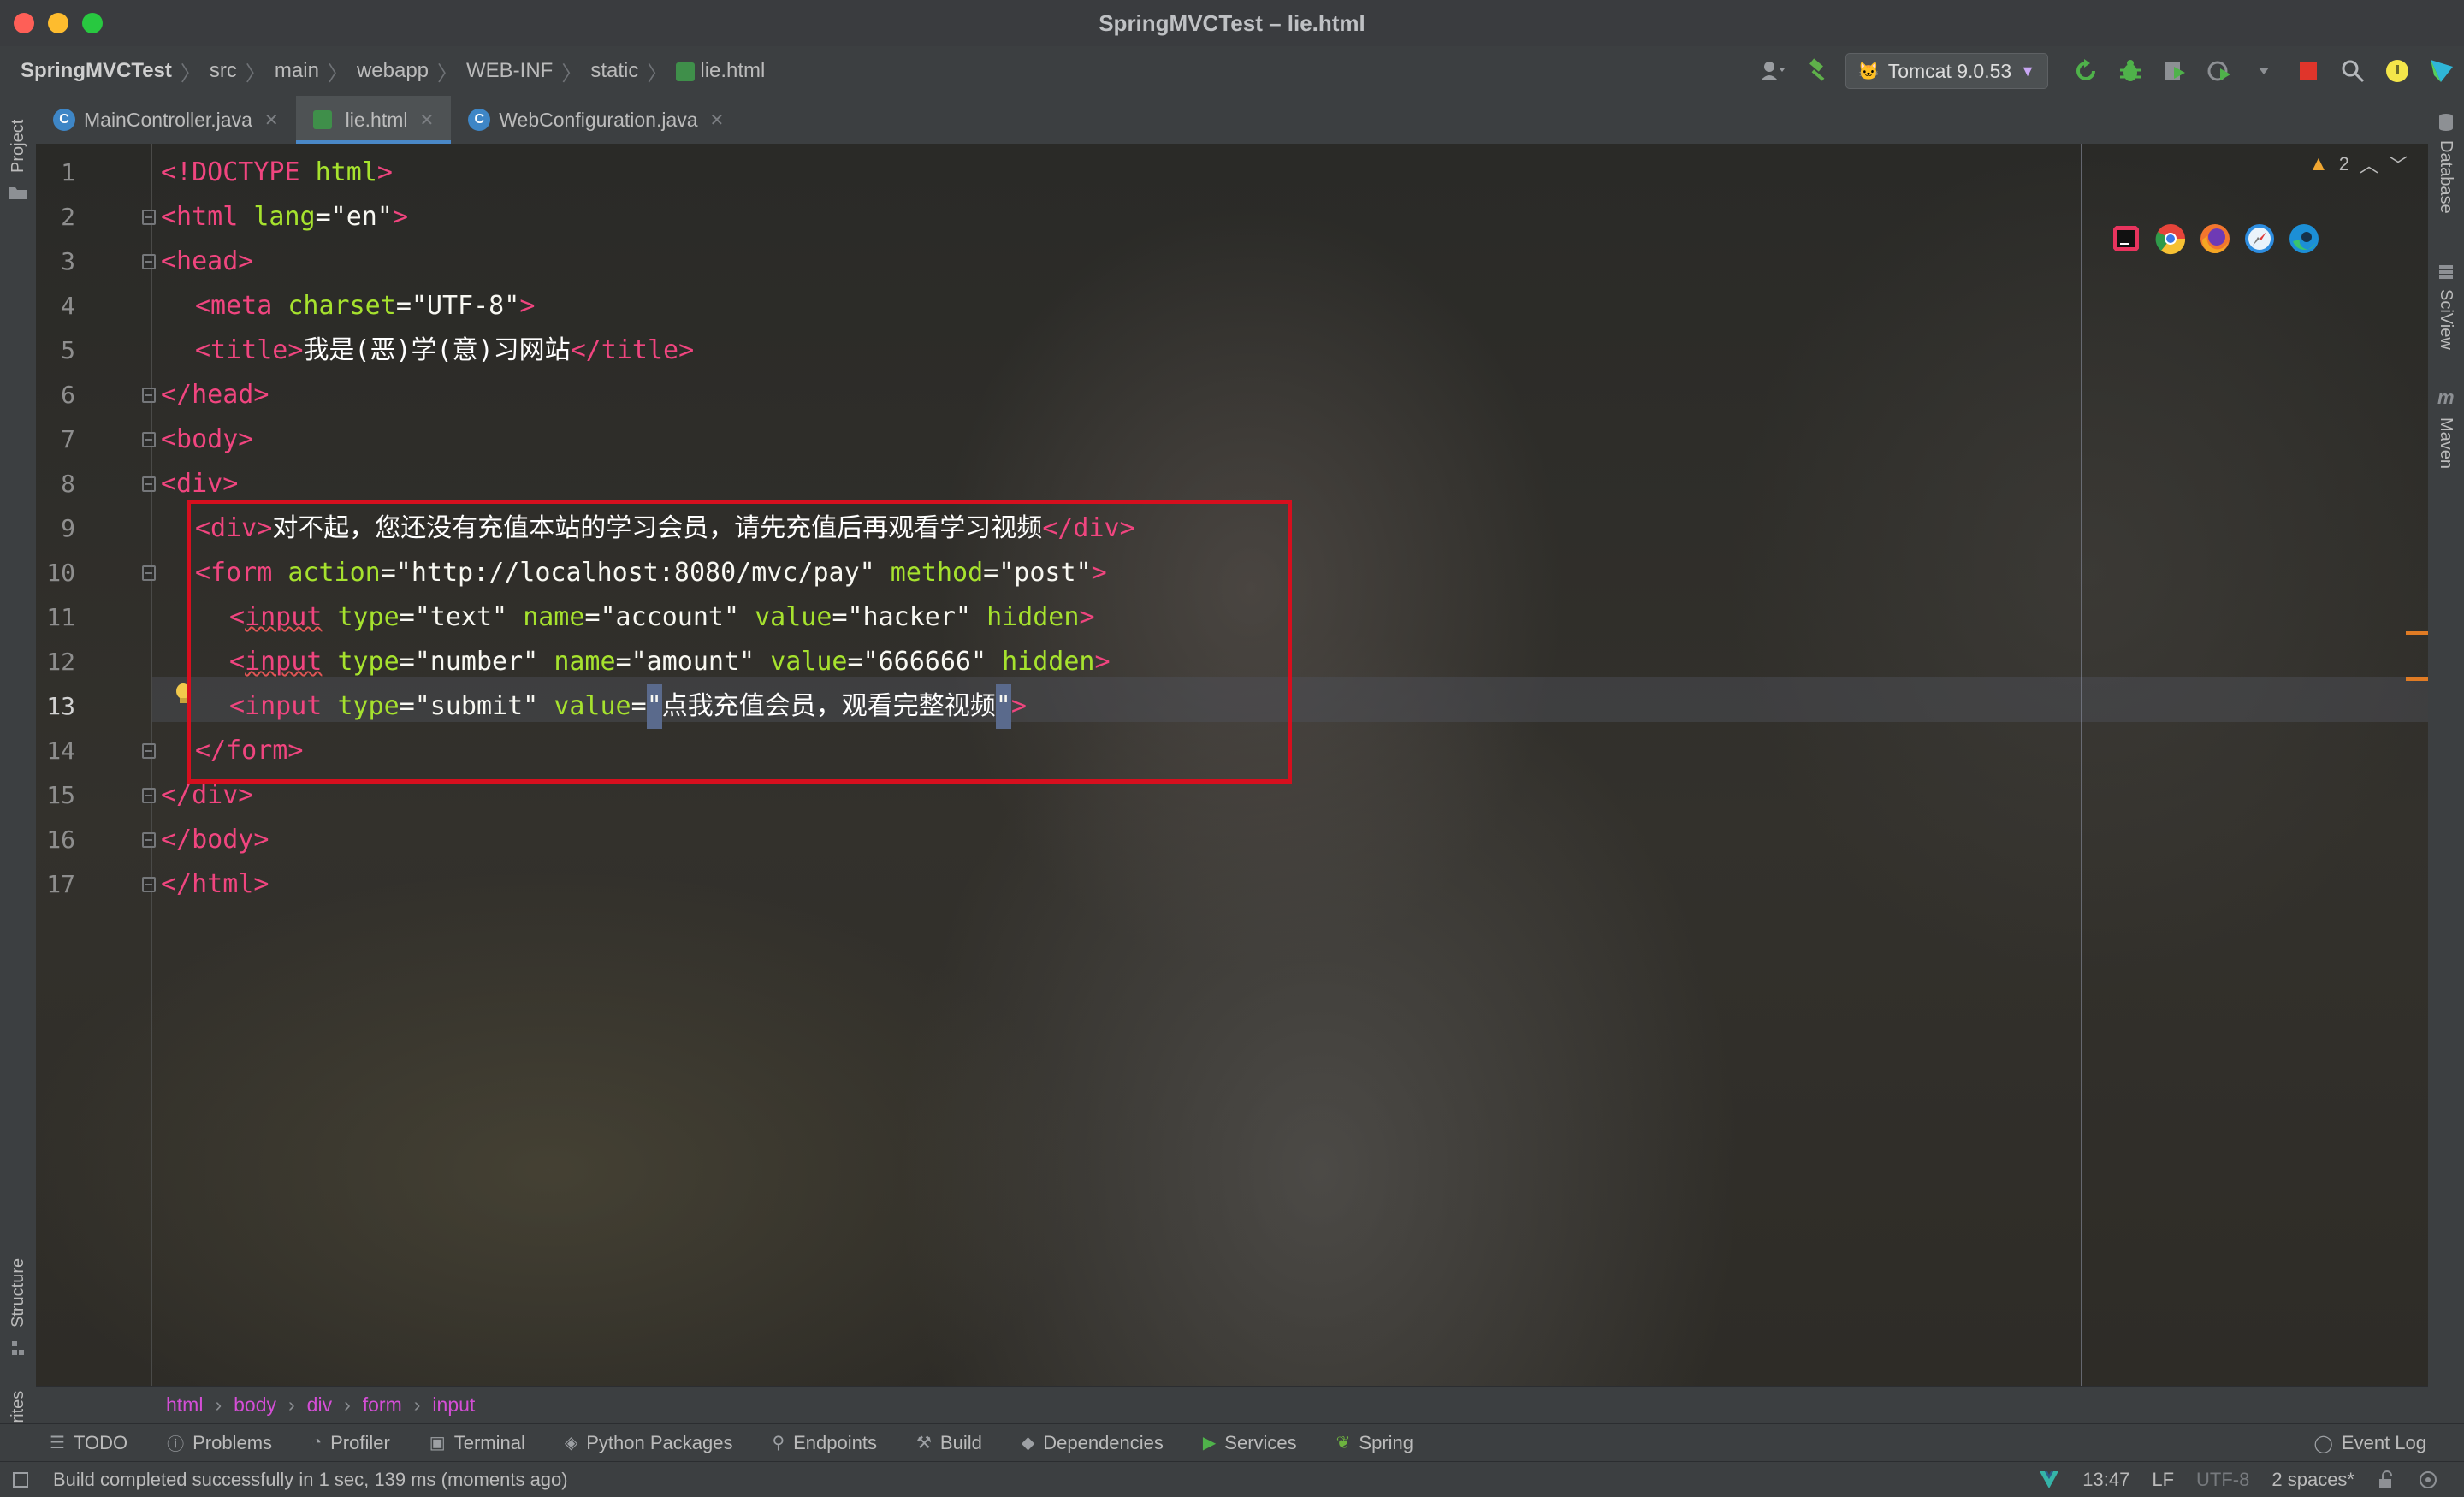 The image size is (2464, 1497). I want to click on annotation-highlight-box, so click(739, 642).